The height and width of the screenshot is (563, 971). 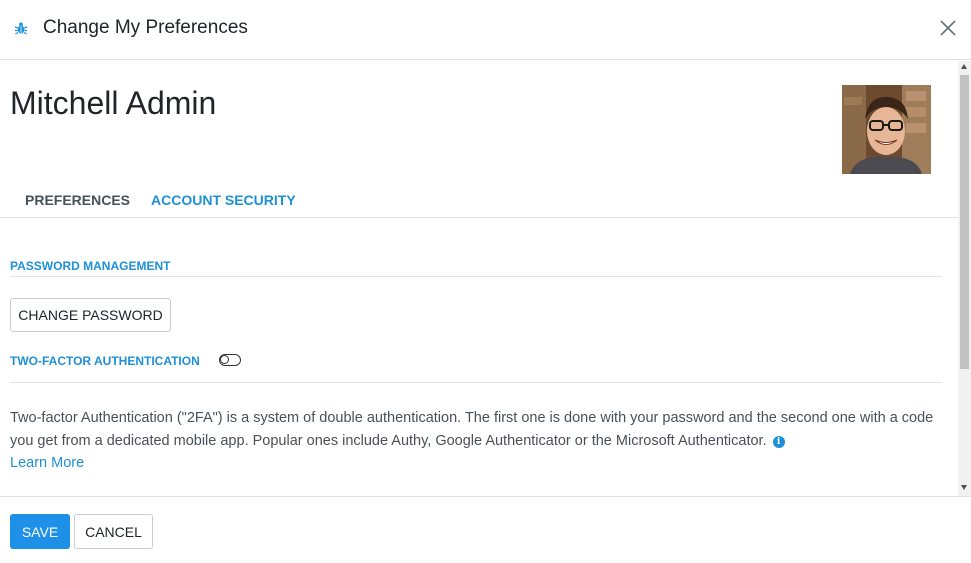 What do you see at coordinates (230, 360) in the screenshot?
I see `two-factor-toggle` at bounding box center [230, 360].